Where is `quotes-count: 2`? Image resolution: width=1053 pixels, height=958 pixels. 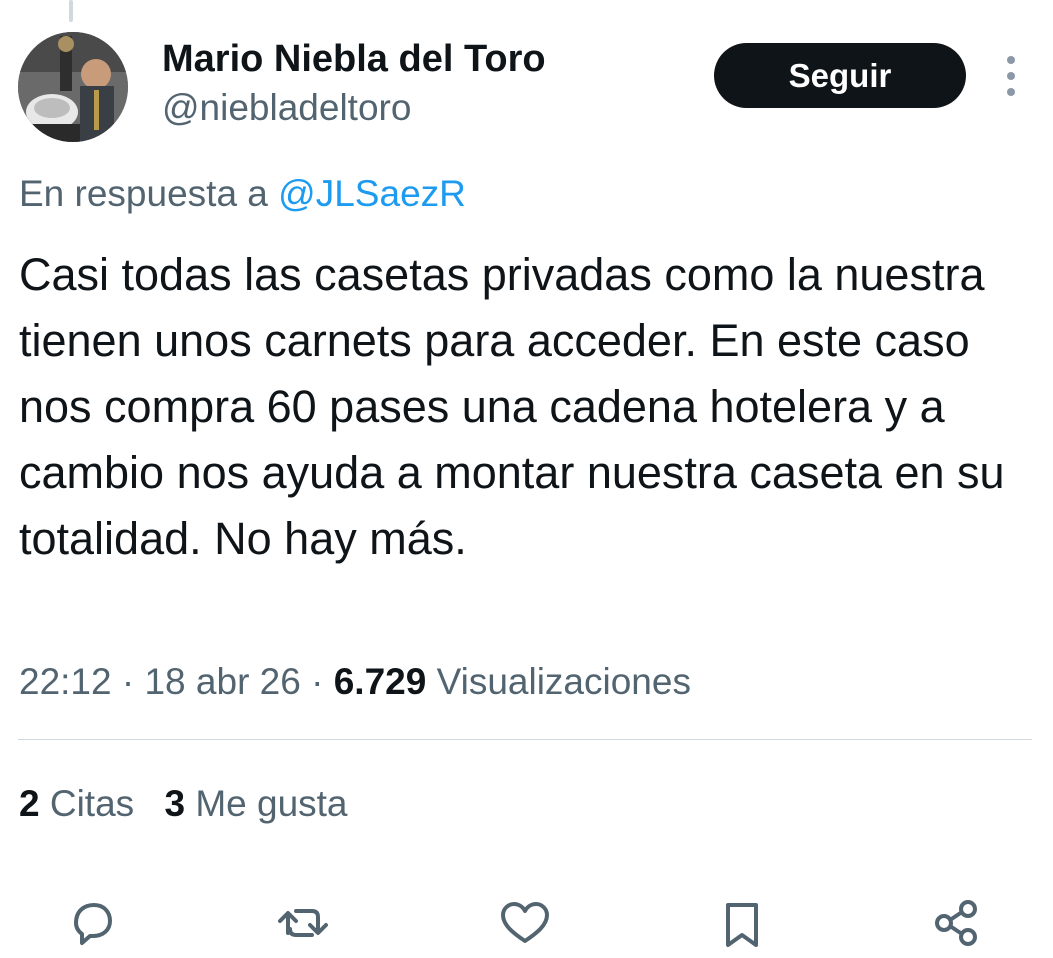
quotes-count: 2 is located at coordinates (29, 803).